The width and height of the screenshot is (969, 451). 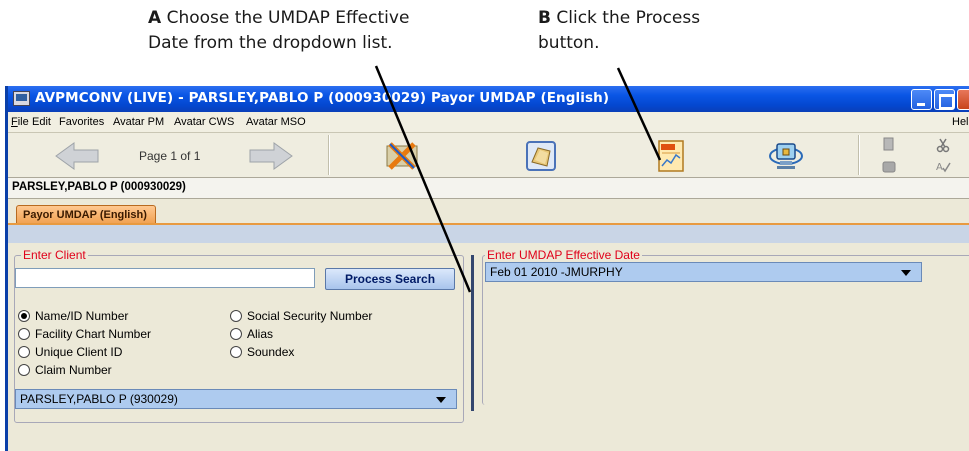 What do you see at coordinates (488, 188) in the screenshot?
I see `client-header: PARSLEY,PABLO P (000930029)` at bounding box center [488, 188].